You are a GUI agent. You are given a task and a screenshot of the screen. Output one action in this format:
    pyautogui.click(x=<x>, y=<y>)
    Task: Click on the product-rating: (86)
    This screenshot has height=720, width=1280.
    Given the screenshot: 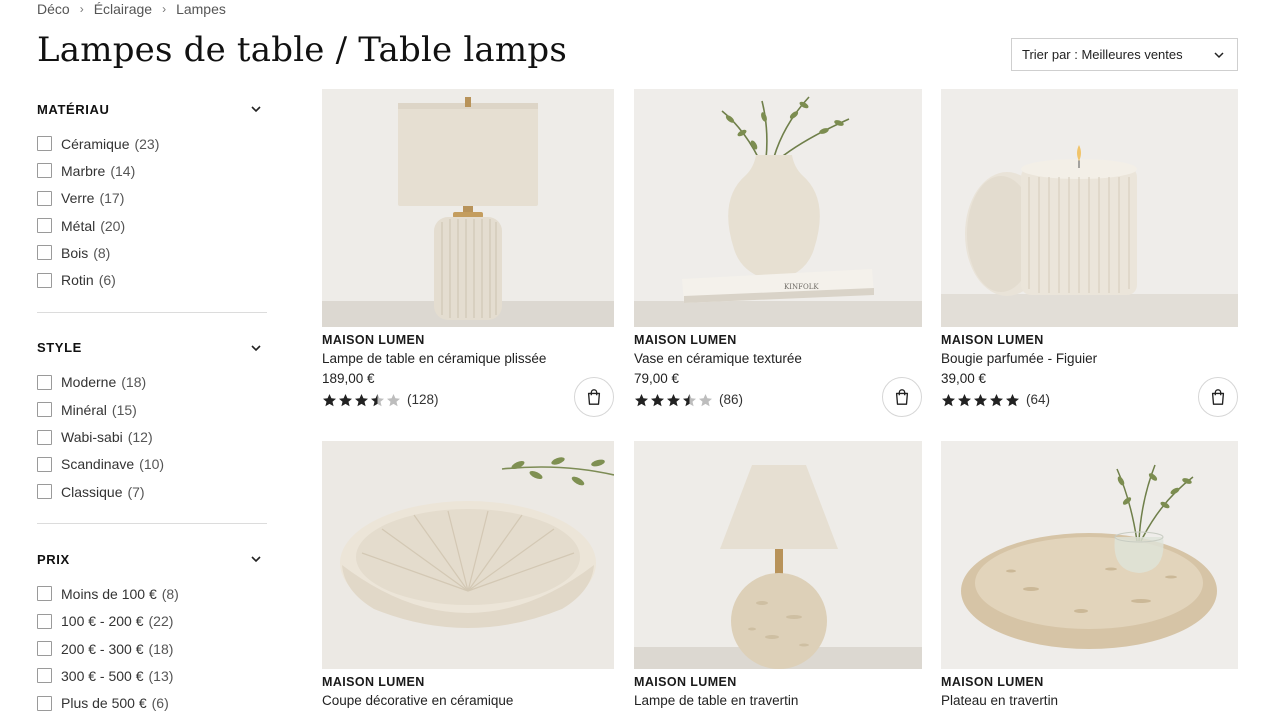 What is the action you would take?
    pyautogui.click(x=778, y=399)
    